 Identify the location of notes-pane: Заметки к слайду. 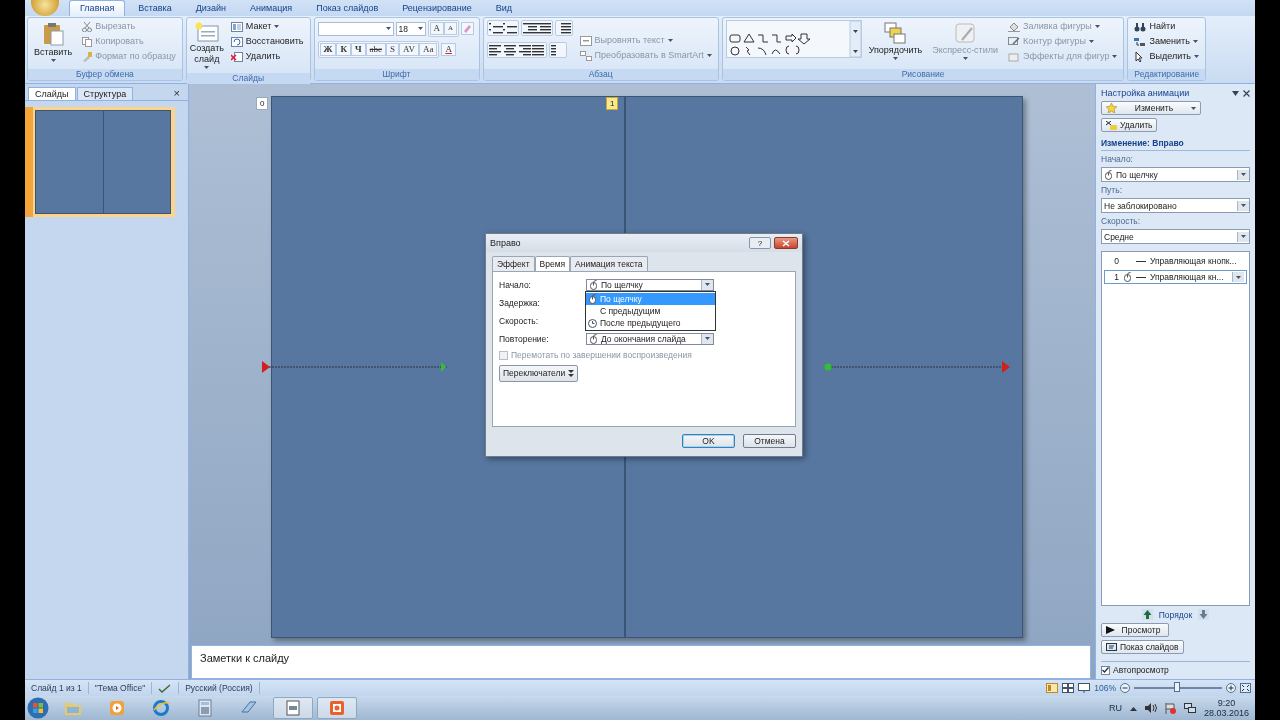
(641, 662).